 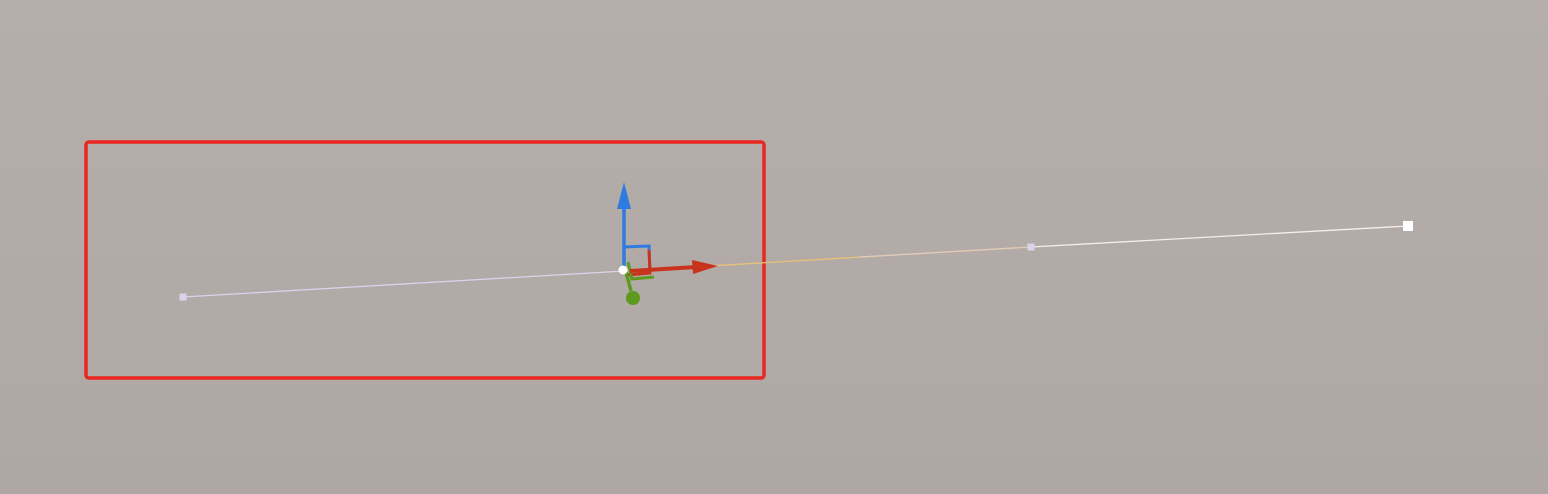 What do you see at coordinates (623, 270) in the screenshot?
I see `gizmo-pivot` at bounding box center [623, 270].